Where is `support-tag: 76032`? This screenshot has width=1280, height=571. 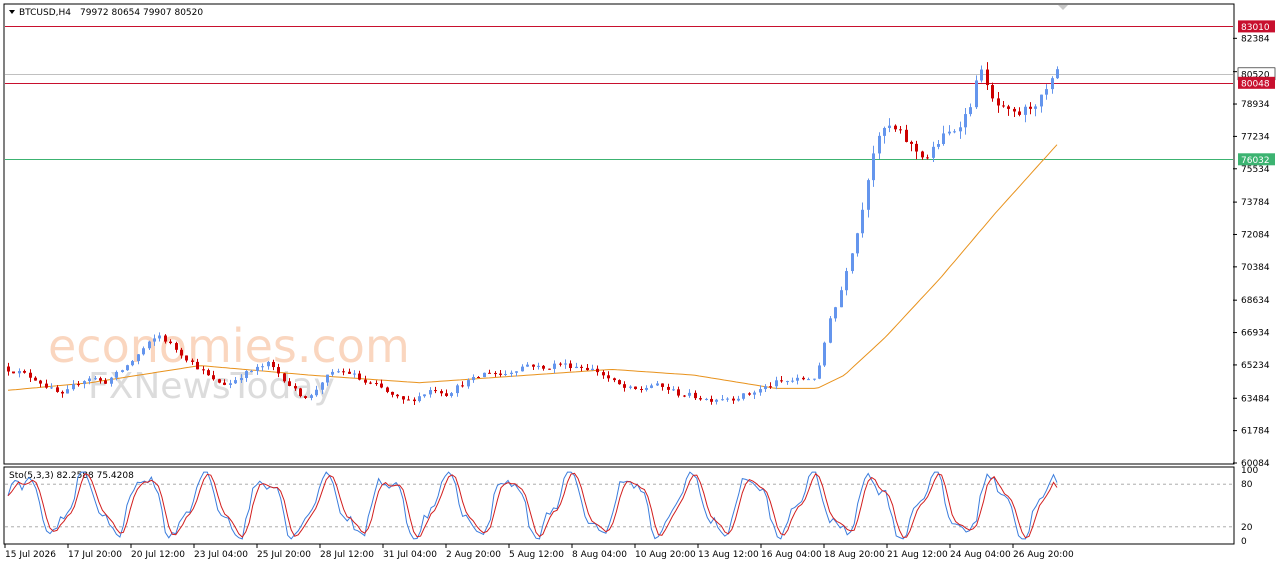
support-tag: 76032 is located at coordinates (1255, 161).